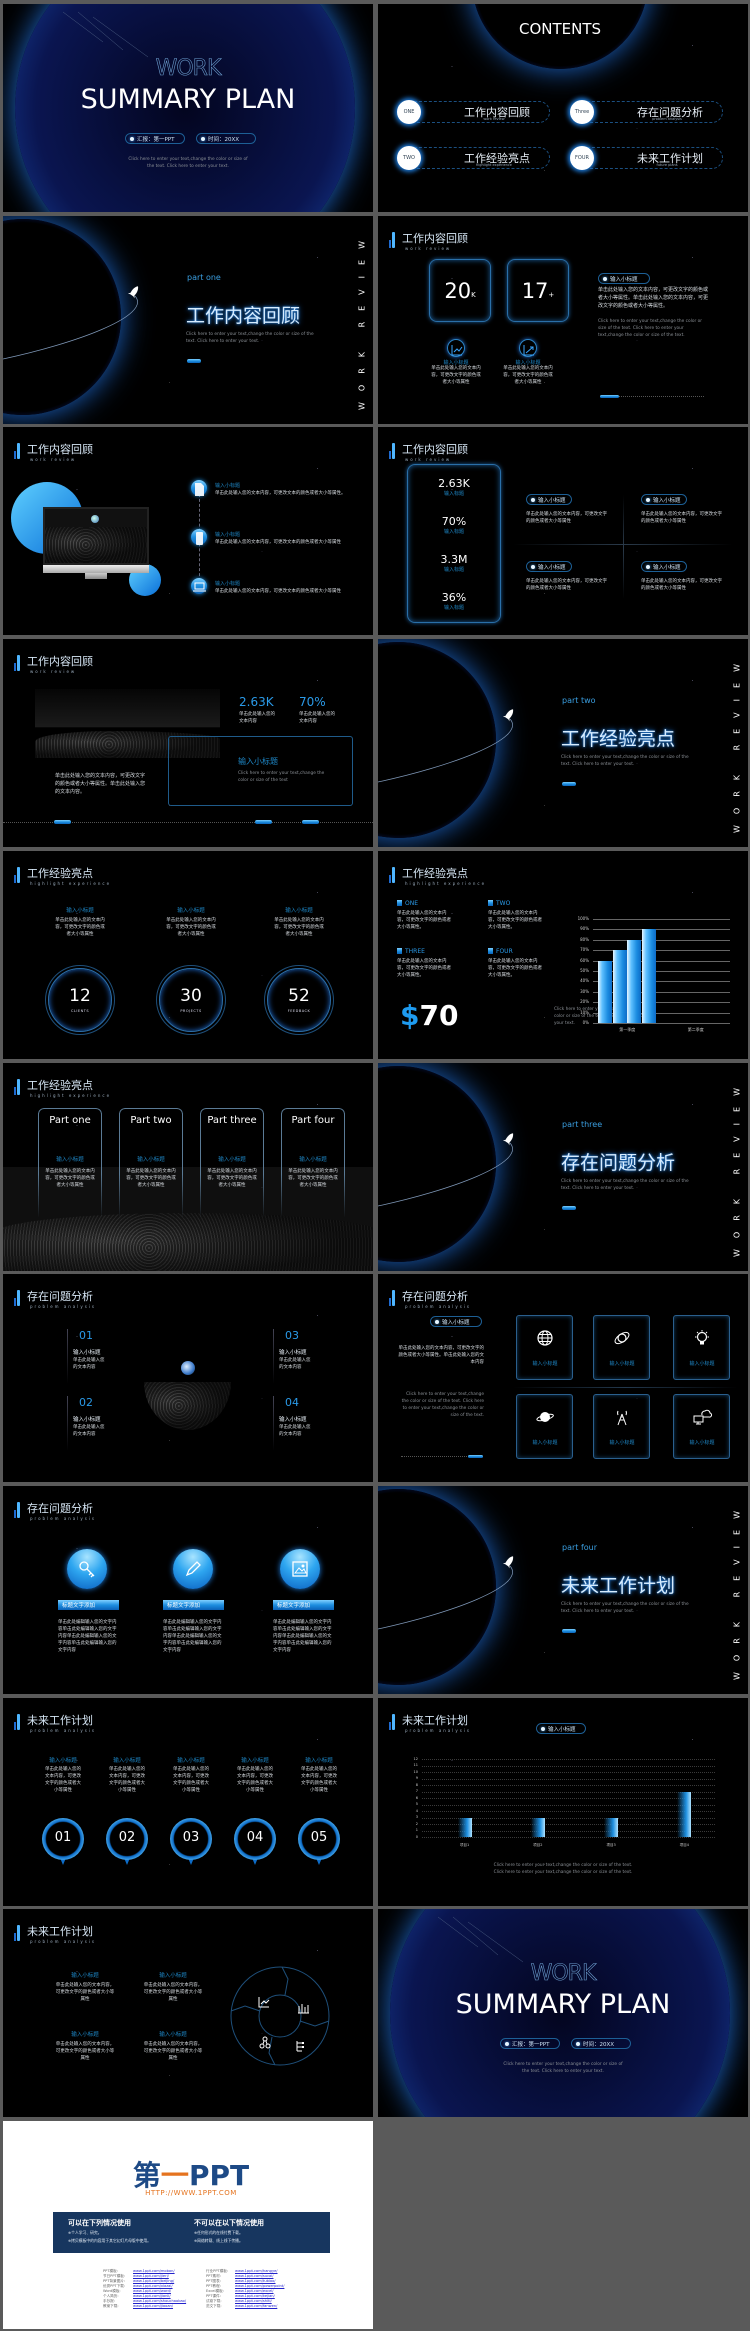  Describe the element at coordinates (154, 2271) in the screenshot. I see `link-url: www.1ppt.com/moban/` at that location.